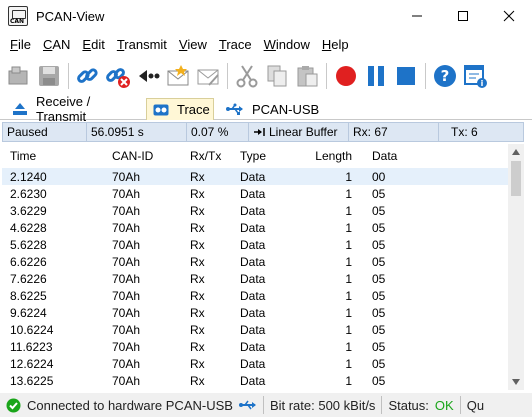  I want to click on minimize-icon, so click(417, 16).